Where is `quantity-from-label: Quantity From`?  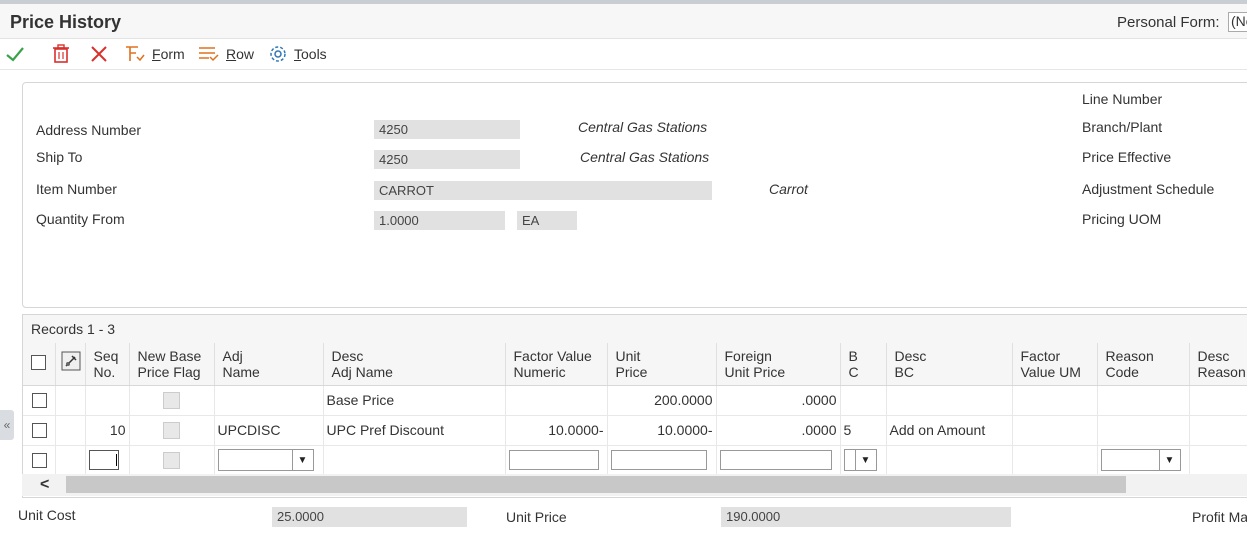
quantity-from-label: Quantity From is located at coordinates (80, 219).